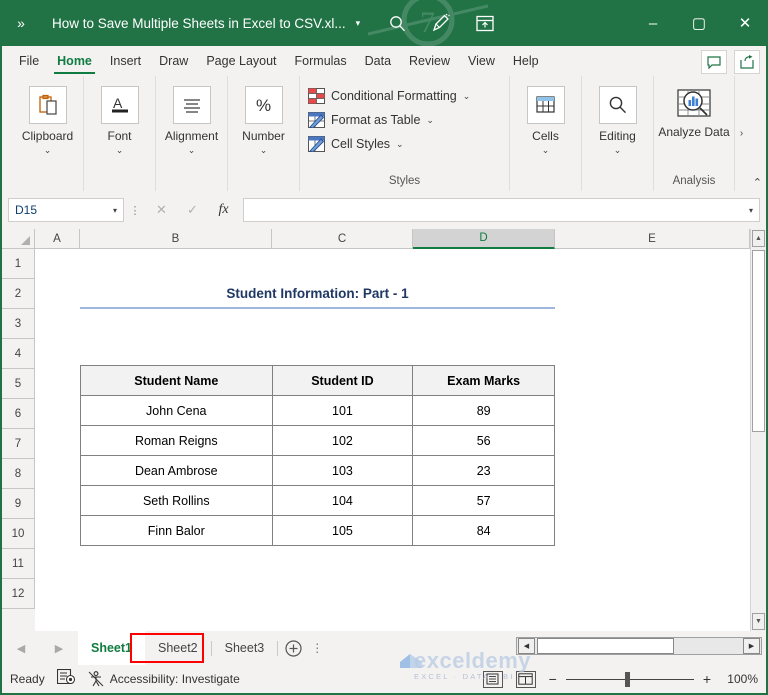 This screenshot has width=768, height=695. What do you see at coordinates (707, 679) in the screenshot?
I see `zoom-in-button: +` at bounding box center [707, 679].